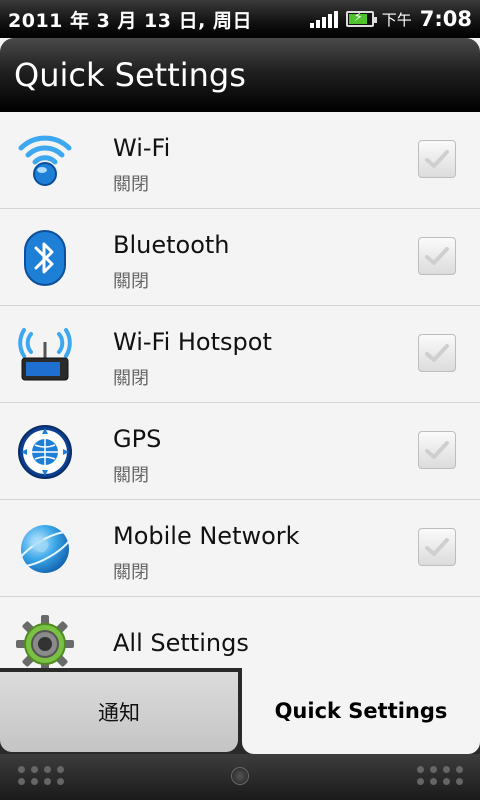 This screenshot has height=800, width=480. What do you see at coordinates (45, 258) in the screenshot?
I see `bluetooth-icon` at bounding box center [45, 258].